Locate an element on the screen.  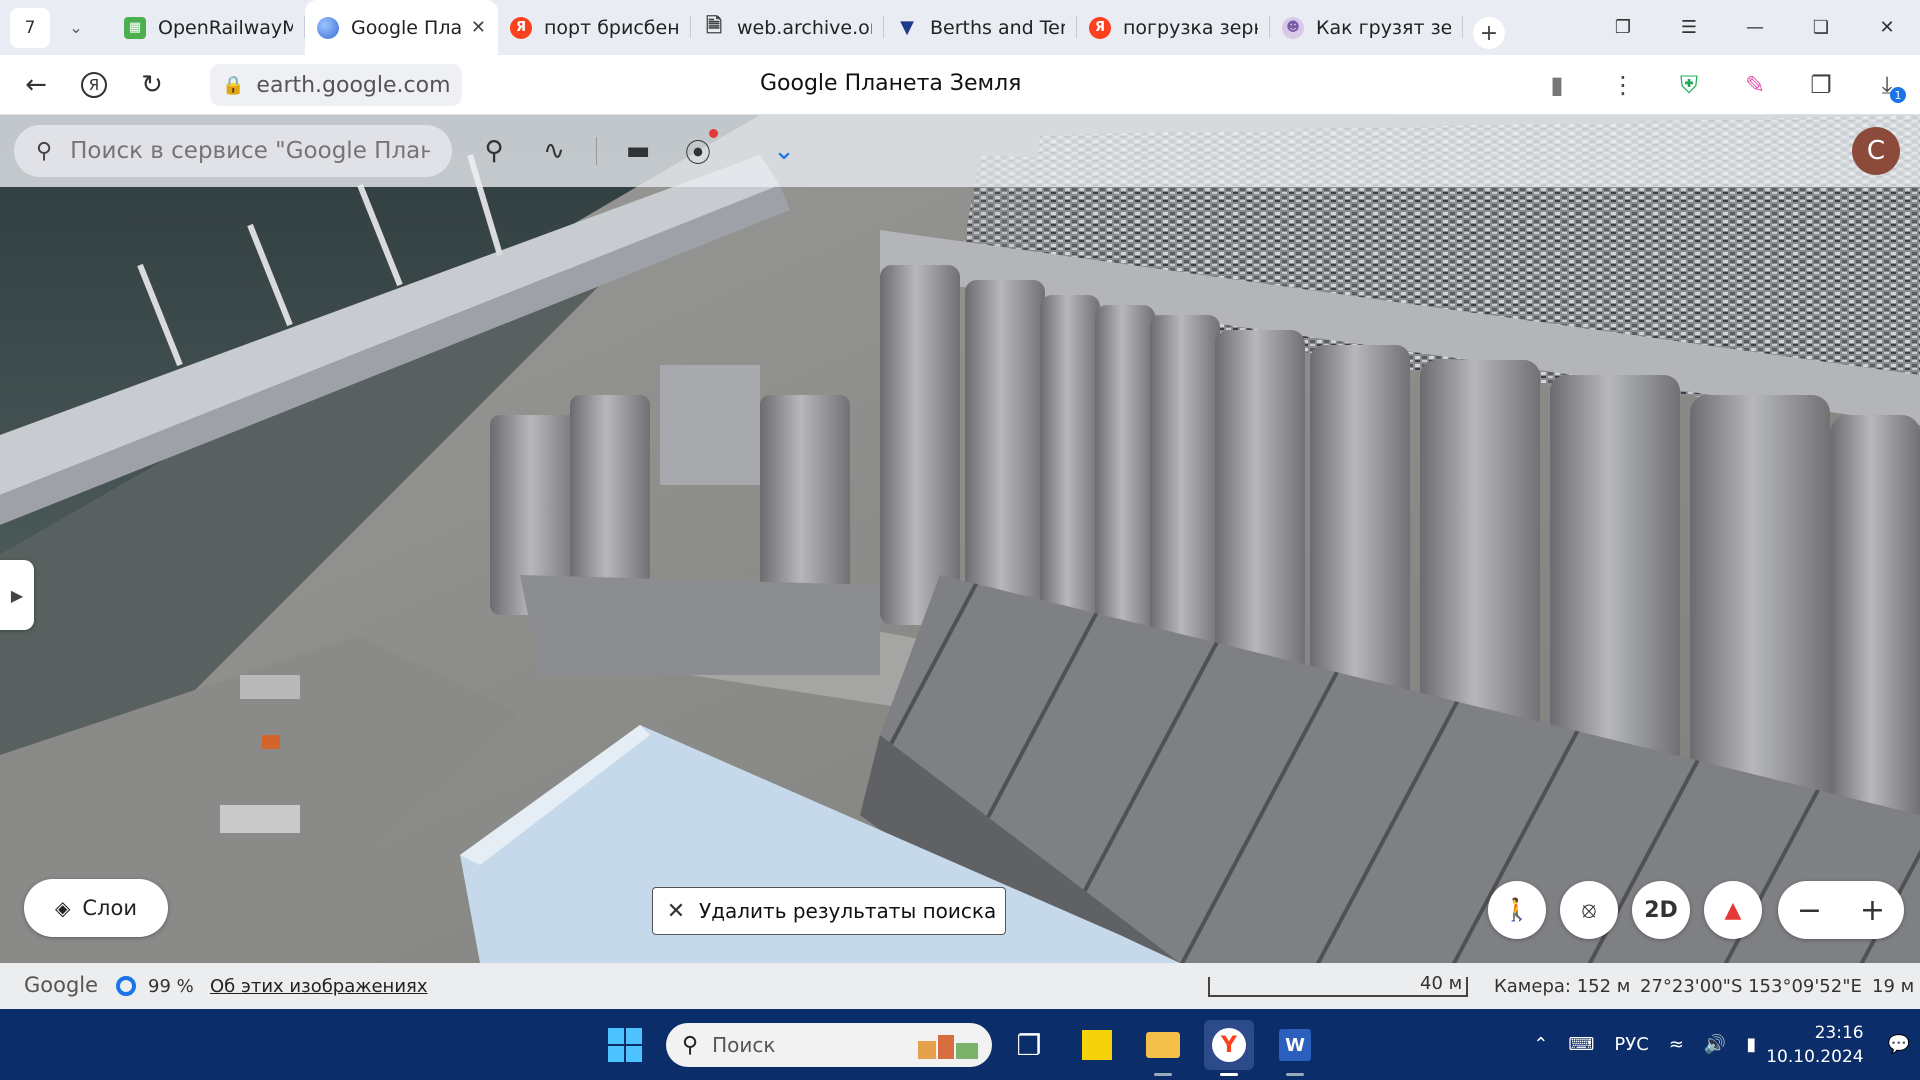
layers-button: ◈ Слои is located at coordinates (96, 908).